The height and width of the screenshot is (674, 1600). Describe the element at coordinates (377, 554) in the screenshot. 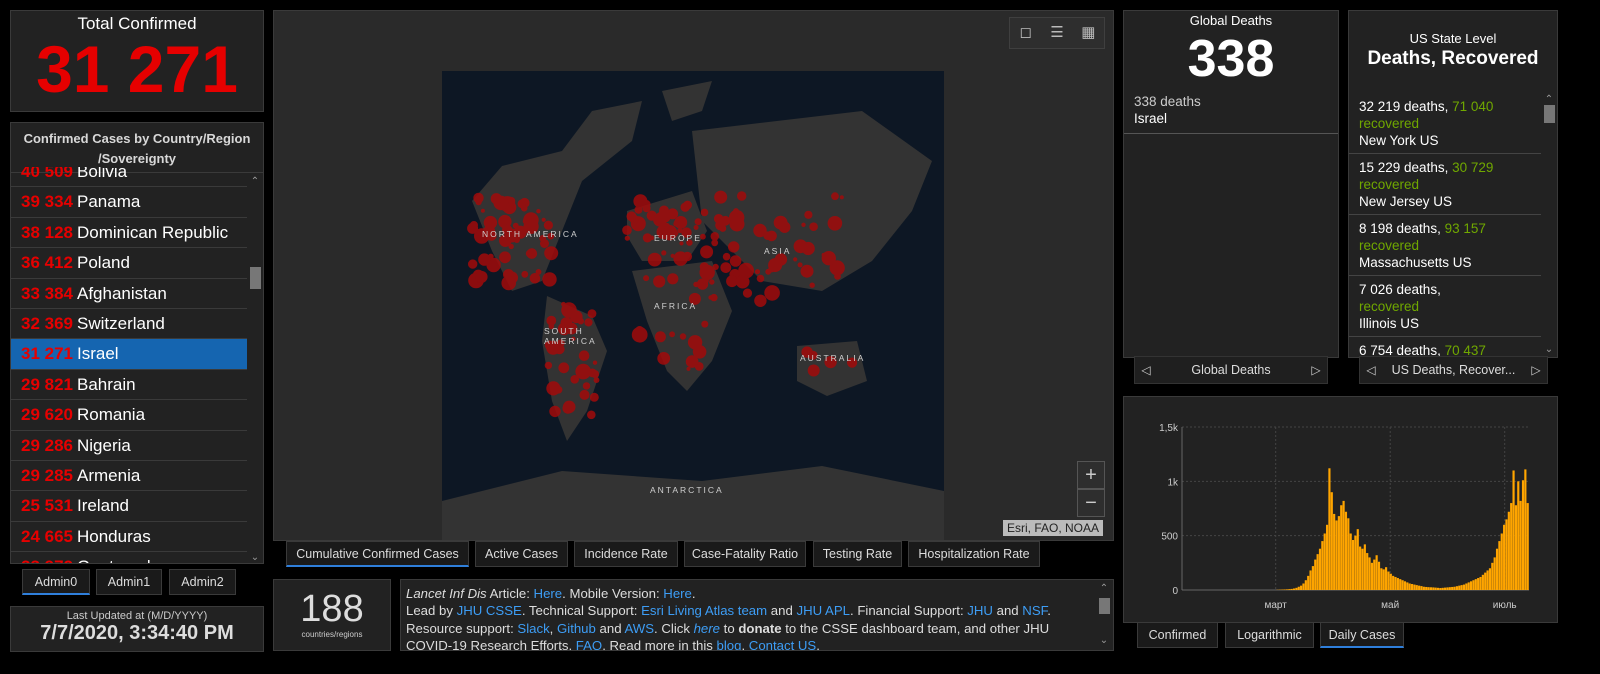

I see `tab-cumulative-confirmed: Cumulative Confirmed Cases` at that location.